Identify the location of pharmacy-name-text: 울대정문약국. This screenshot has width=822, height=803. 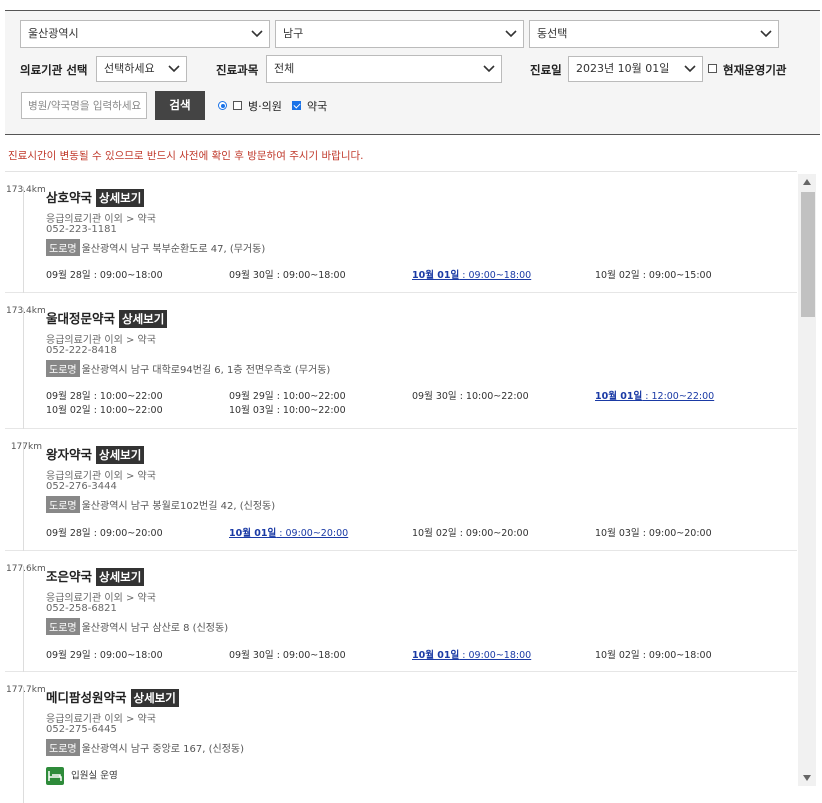
(80, 318).